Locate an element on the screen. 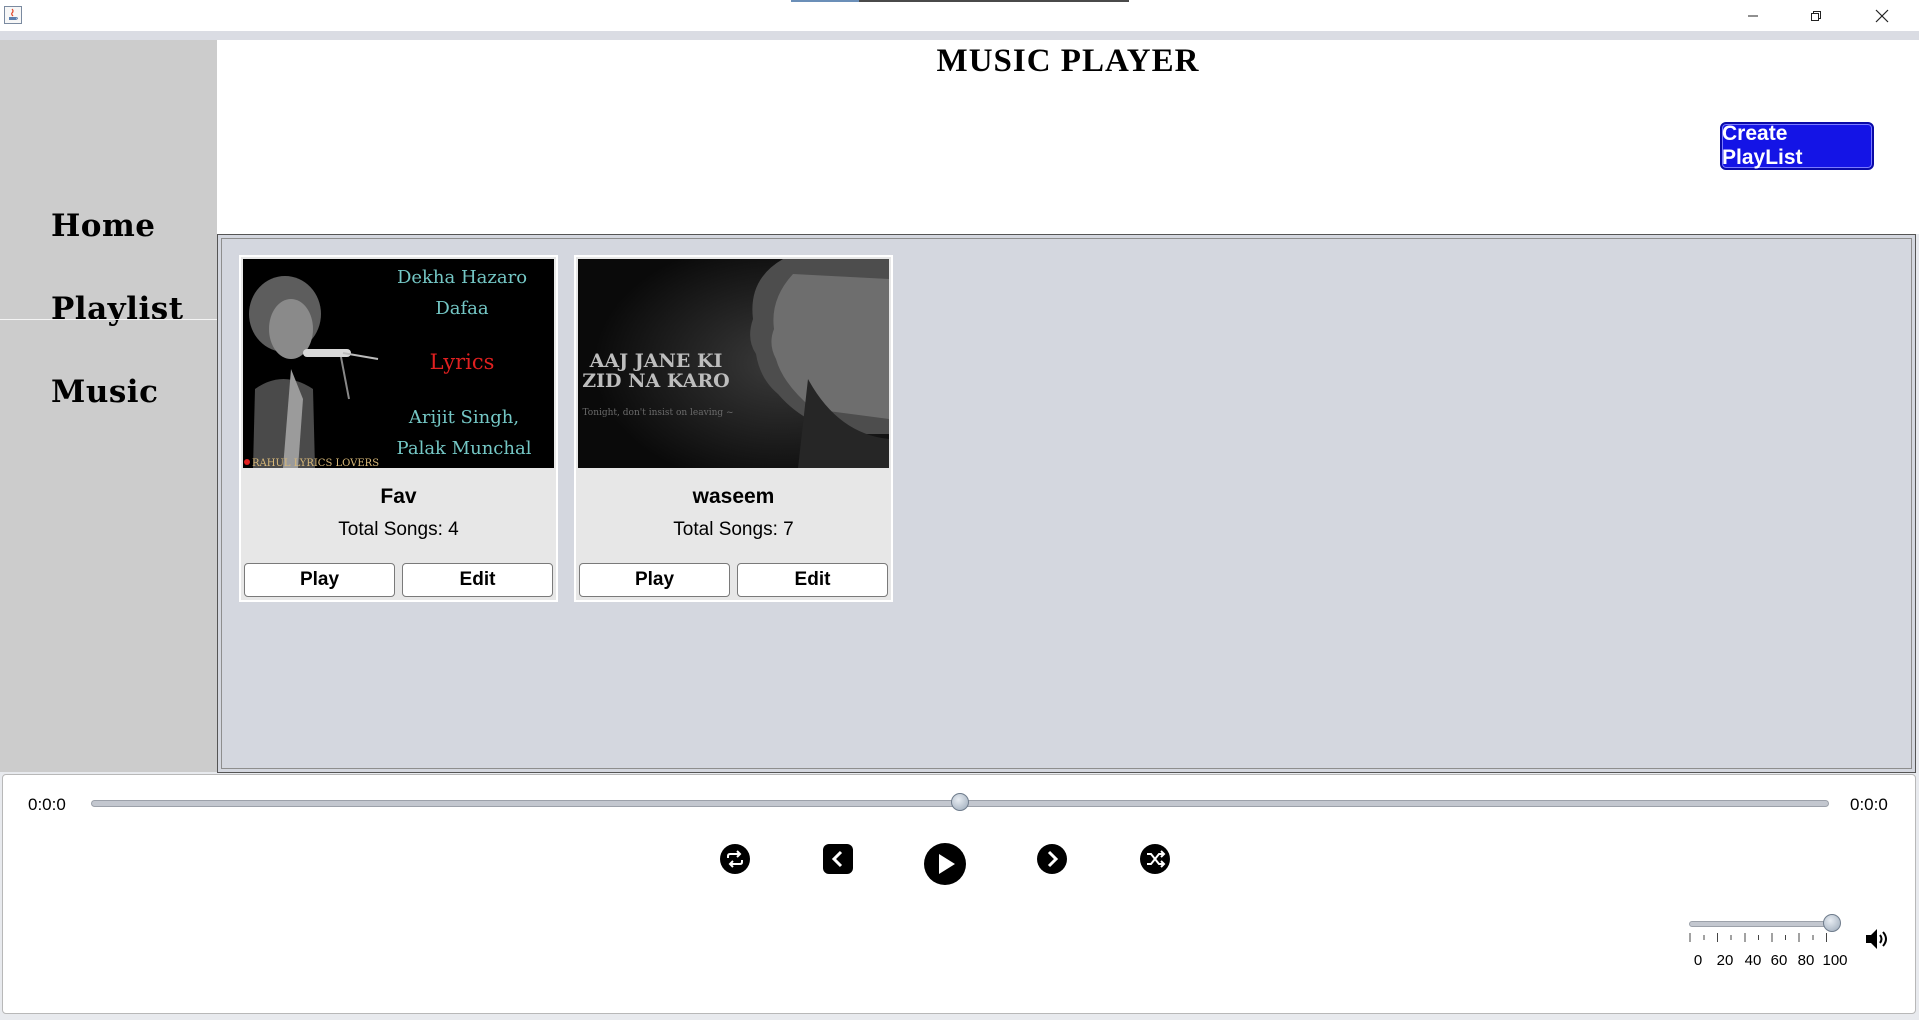 This screenshot has height=1020, width=1919. speaker-icon is located at coordinates (1876, 939).